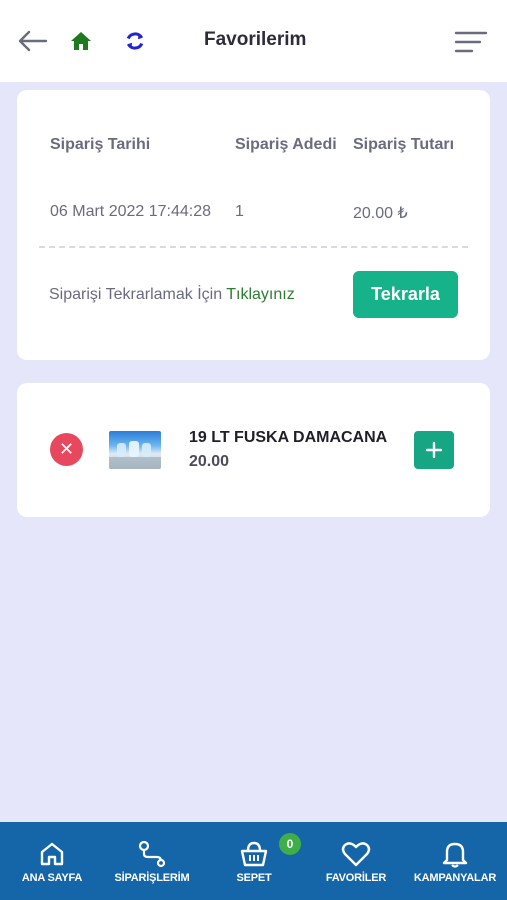 Image resolution: width=507 pixels, height=900 pixels. Describe the element at coordinates (52, 878) in the screenshot. I see `nav-label-home: ANA SAYFA` at that location.